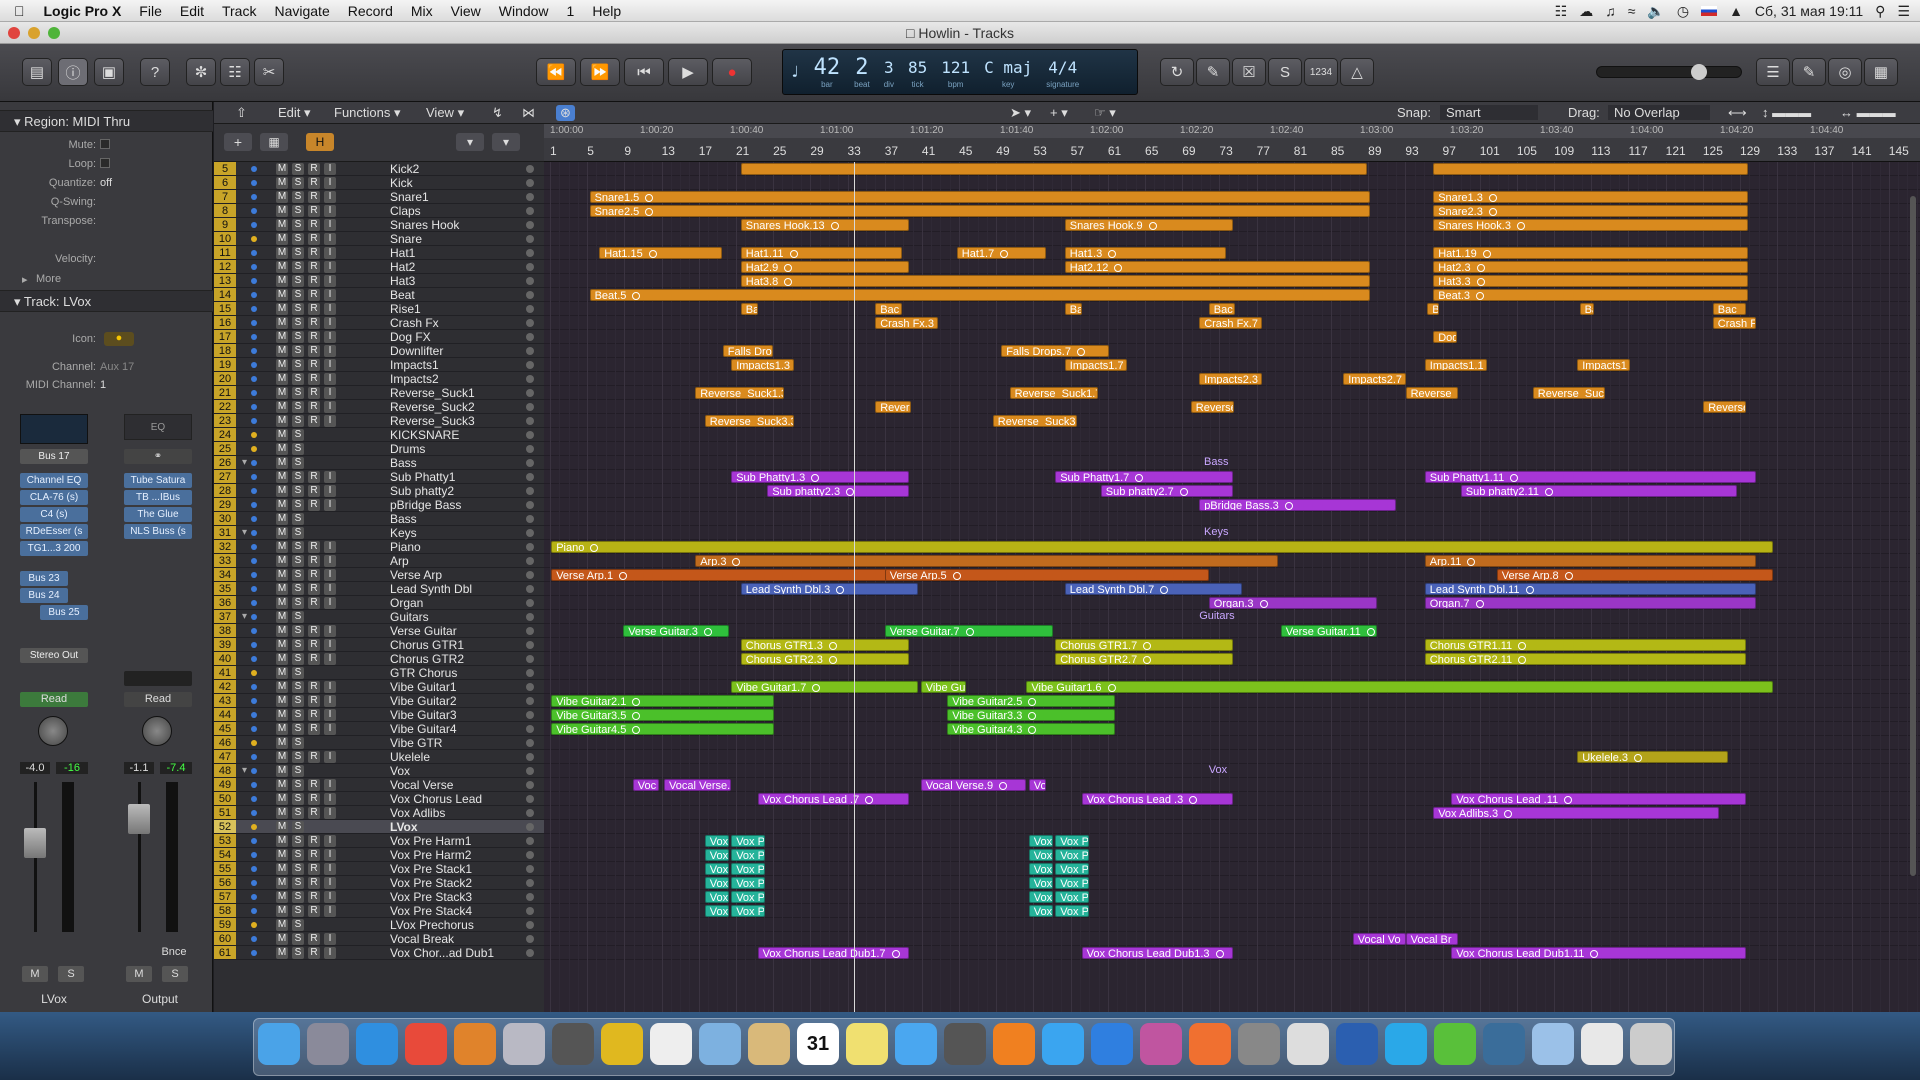 The width and height of the screenshot is (1920, 1080). What do you see at coordinates (404, 169) in the screenshot?
I see `track-name: Kick2` at bounding box center [404, 169].